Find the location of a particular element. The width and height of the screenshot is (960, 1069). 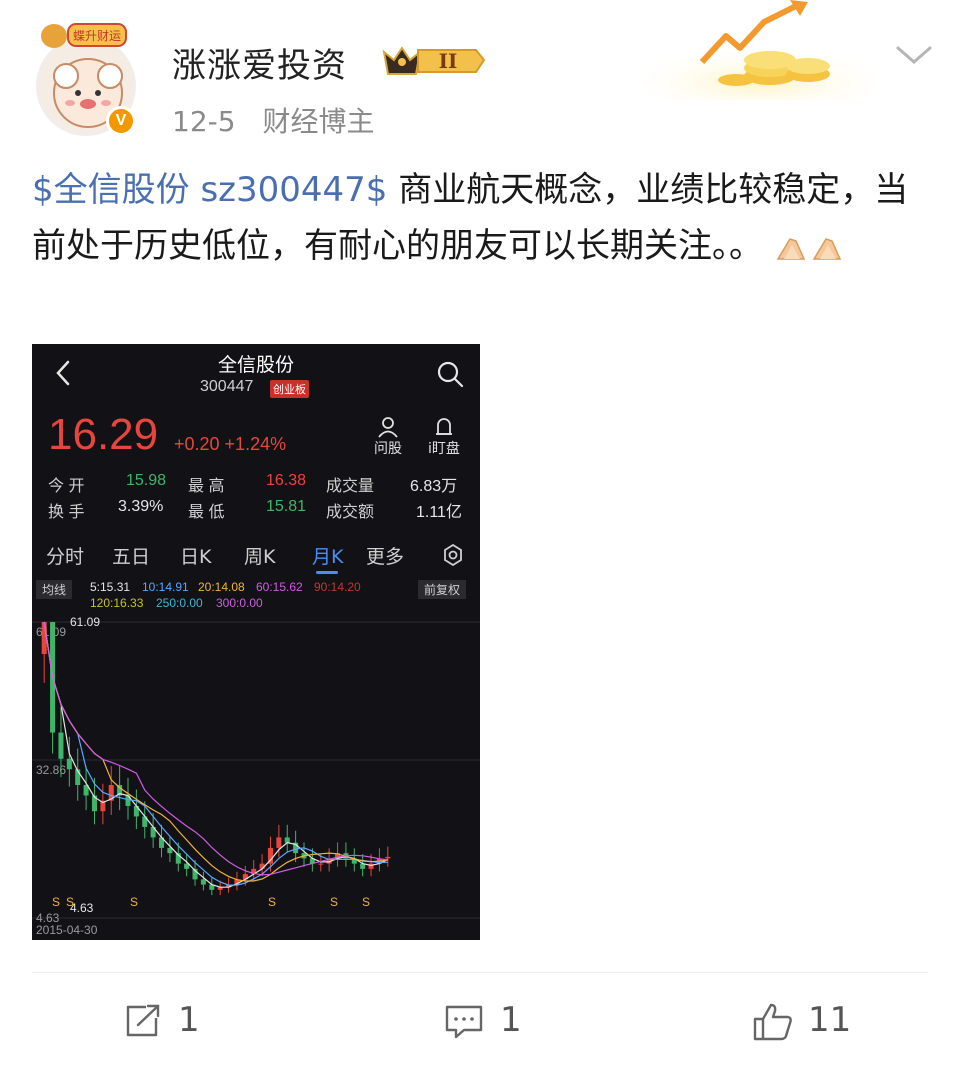

monthly-k-chart: 61.0932.864.6361.094.63SSSSSS2015-04-30 is located at coordinates (256, 776).